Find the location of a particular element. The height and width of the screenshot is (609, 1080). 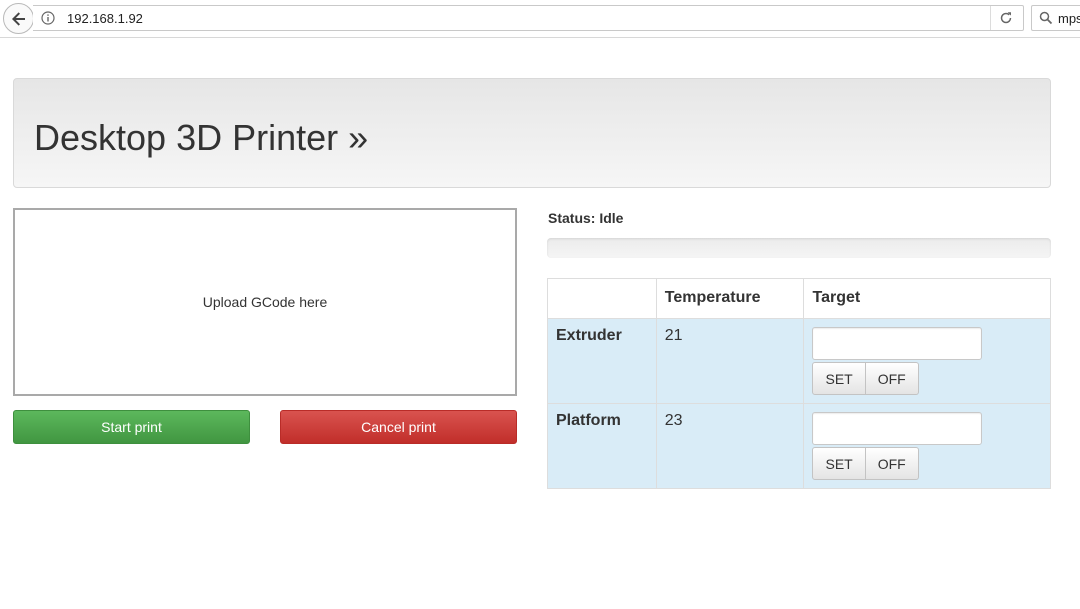

row-temperature: 23 is located at coordinates (730, 446).